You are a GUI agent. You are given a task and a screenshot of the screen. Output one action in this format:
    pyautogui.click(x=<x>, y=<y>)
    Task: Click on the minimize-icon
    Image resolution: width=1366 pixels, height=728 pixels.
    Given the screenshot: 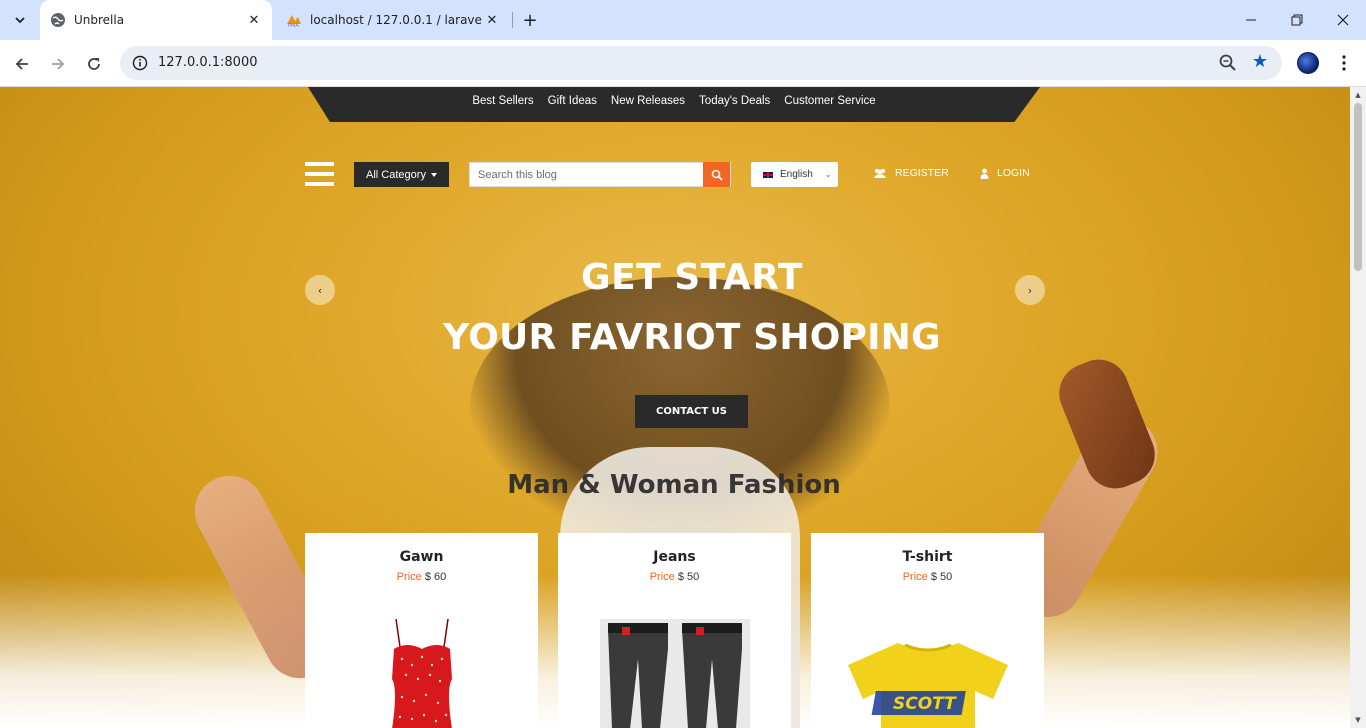 What is the action you would take?
    pyautogui.click(x=1251, y=20)
    